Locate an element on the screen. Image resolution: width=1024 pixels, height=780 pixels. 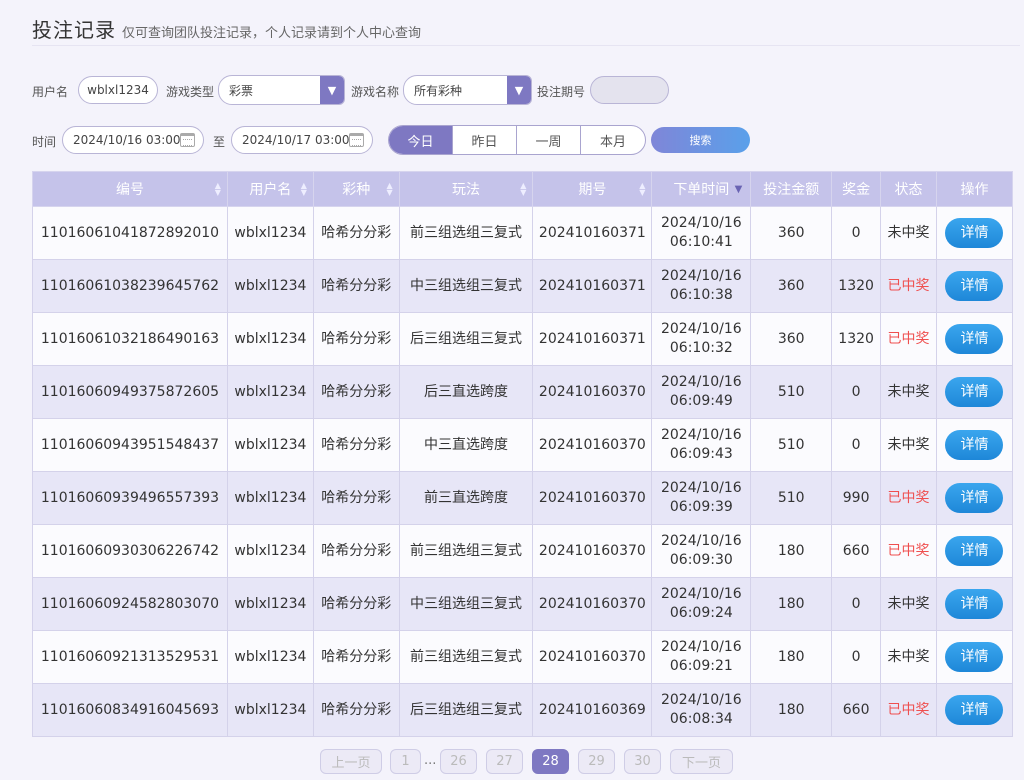
order-clock: 06:09:30 is located at coordinates (701, 560).